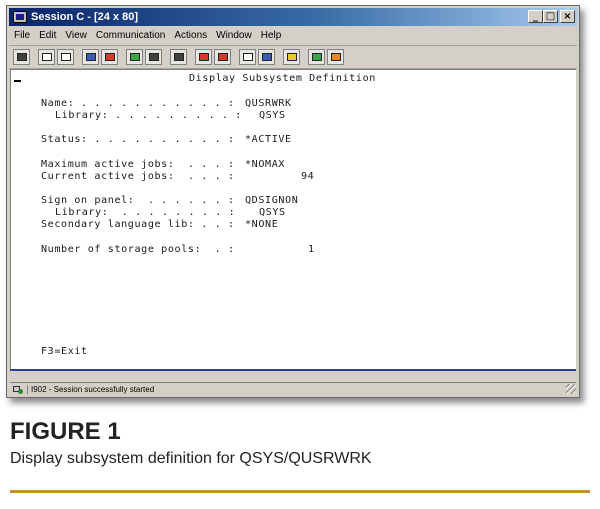  Describe the element at coordinates (272, 212) in the screenshot. I see `signon-library-value: QSYS` at that location.